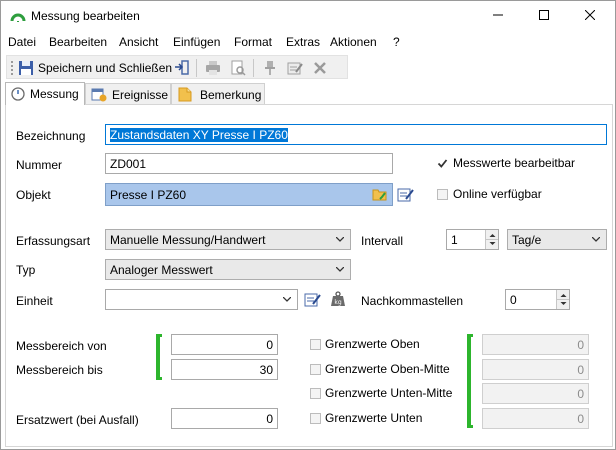 This screenshot has width=616, height=450. What do you see at coordinates (185, 94) in the screenshot?
I see `note-icon` at bounding box center [185, 94].